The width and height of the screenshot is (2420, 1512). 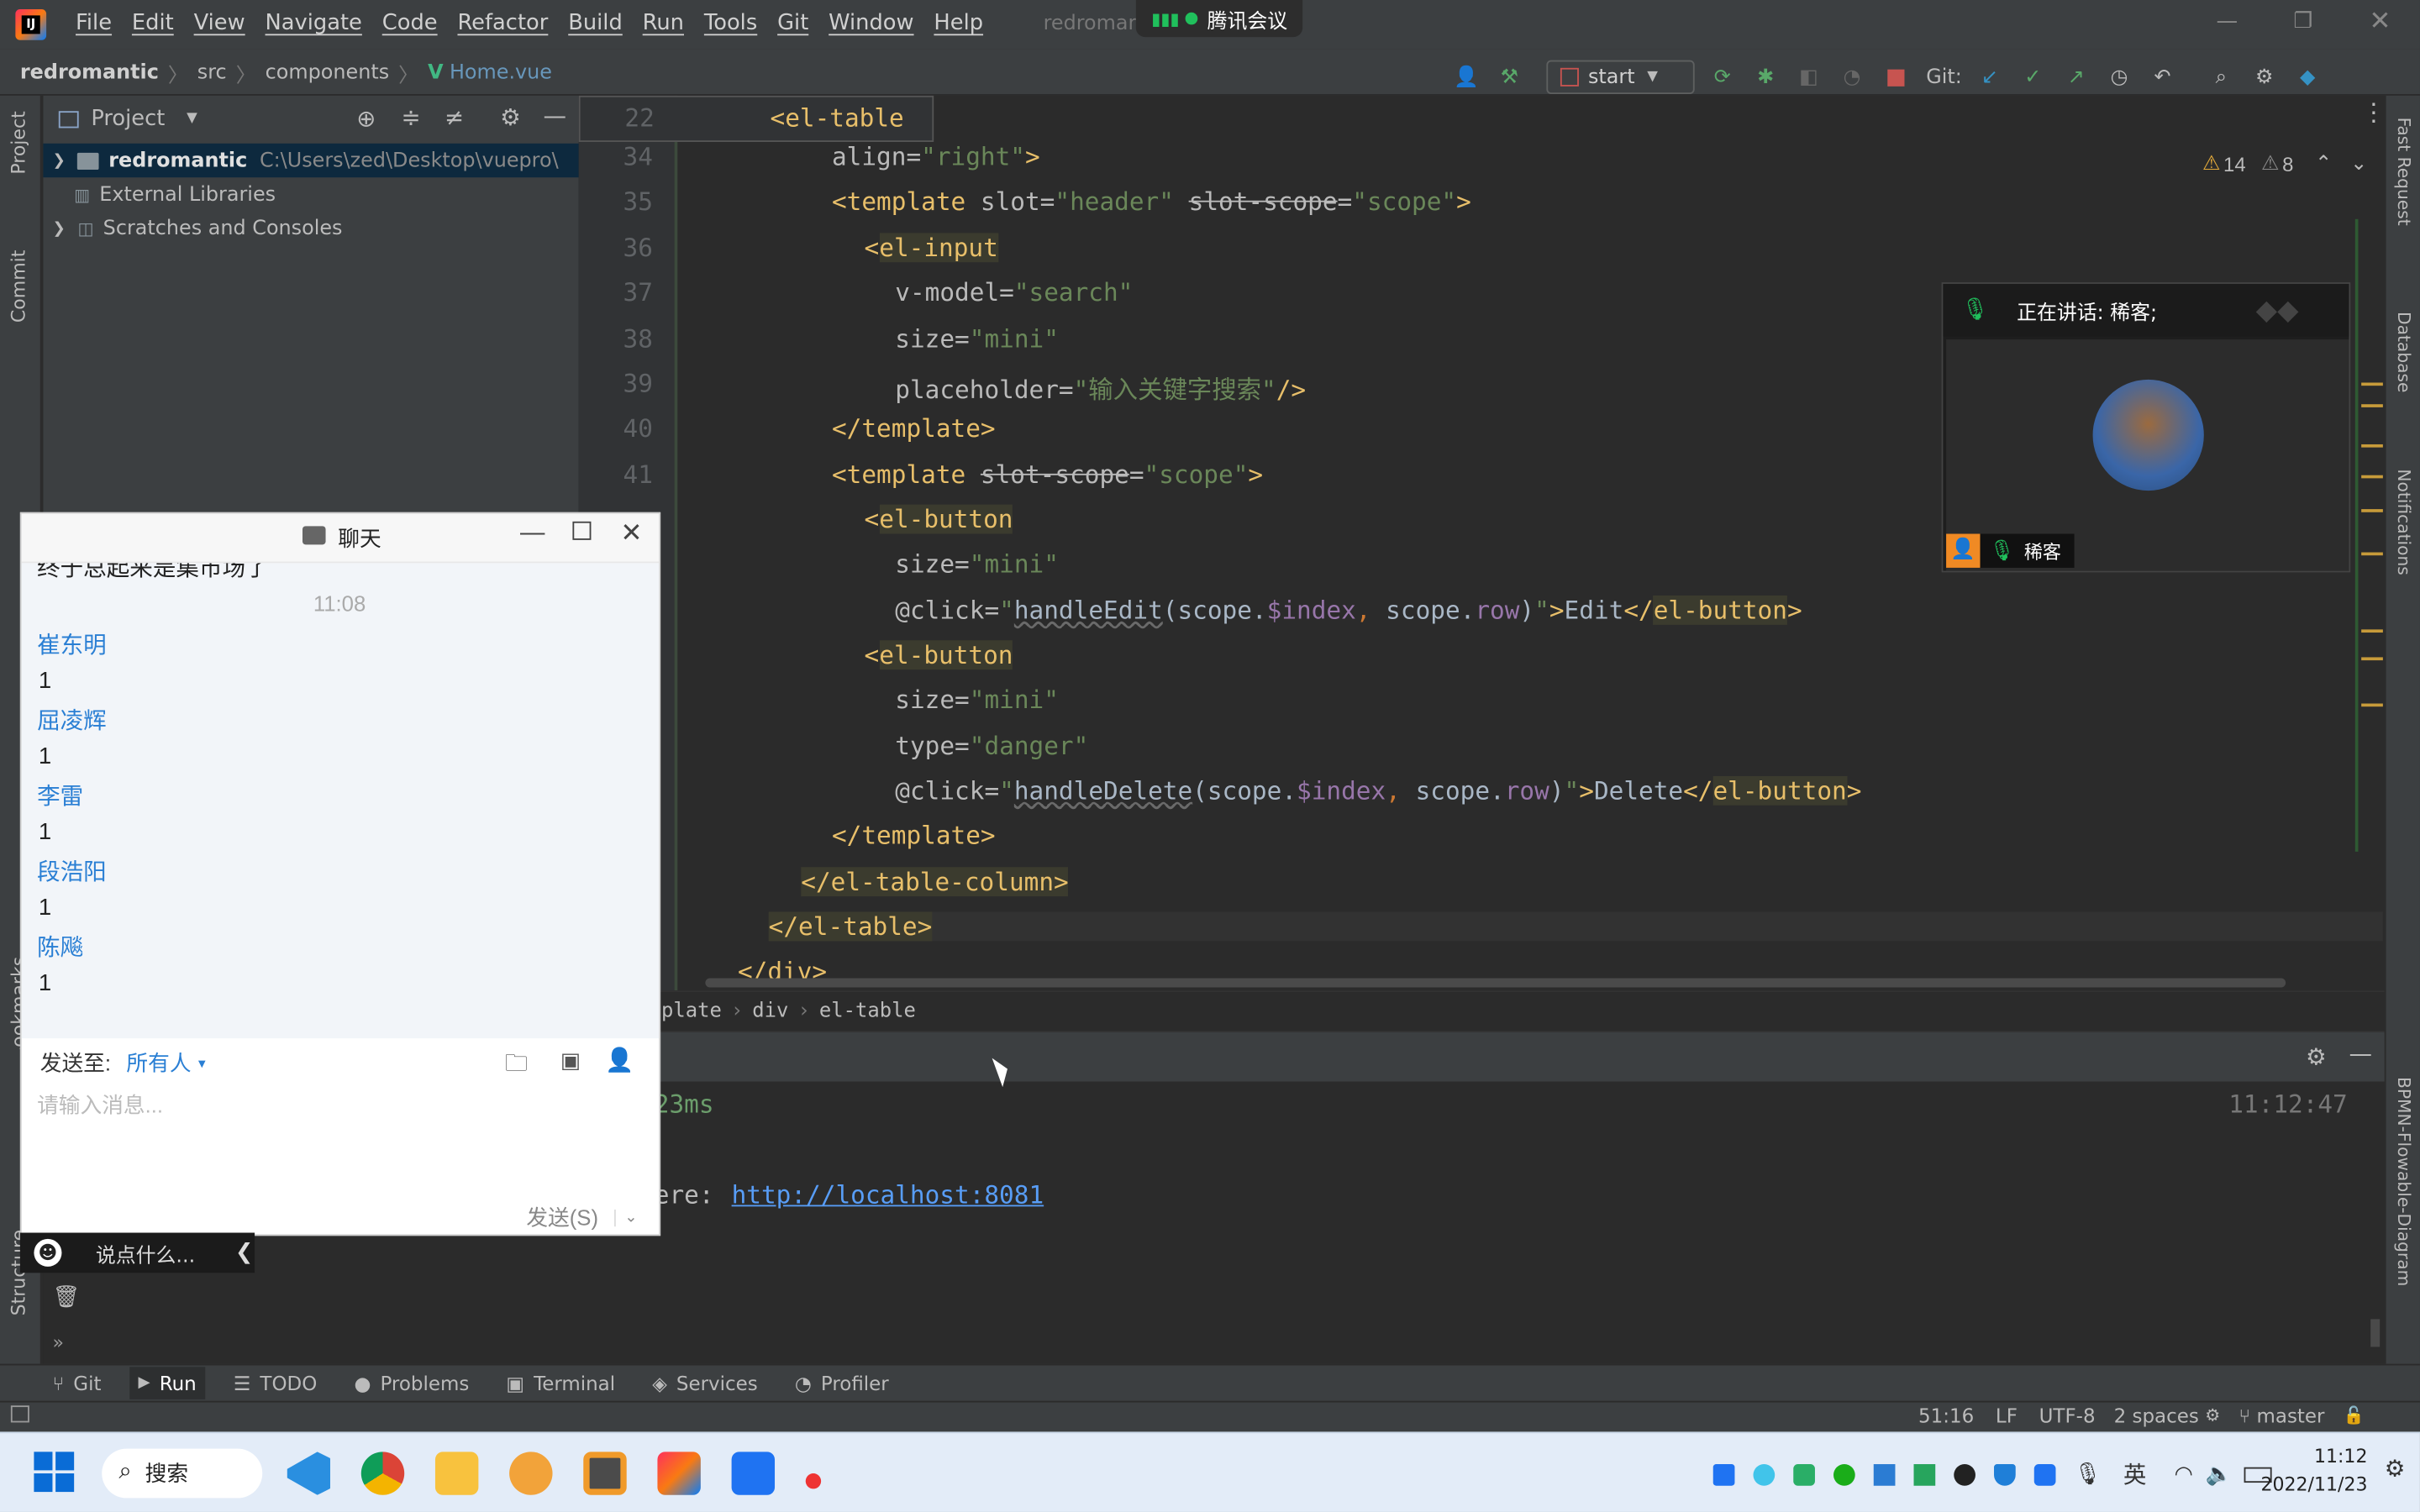 I want to click on meeting-indicator: ▮▮▮ 腾讯会议, so click(x=1219, y=19).